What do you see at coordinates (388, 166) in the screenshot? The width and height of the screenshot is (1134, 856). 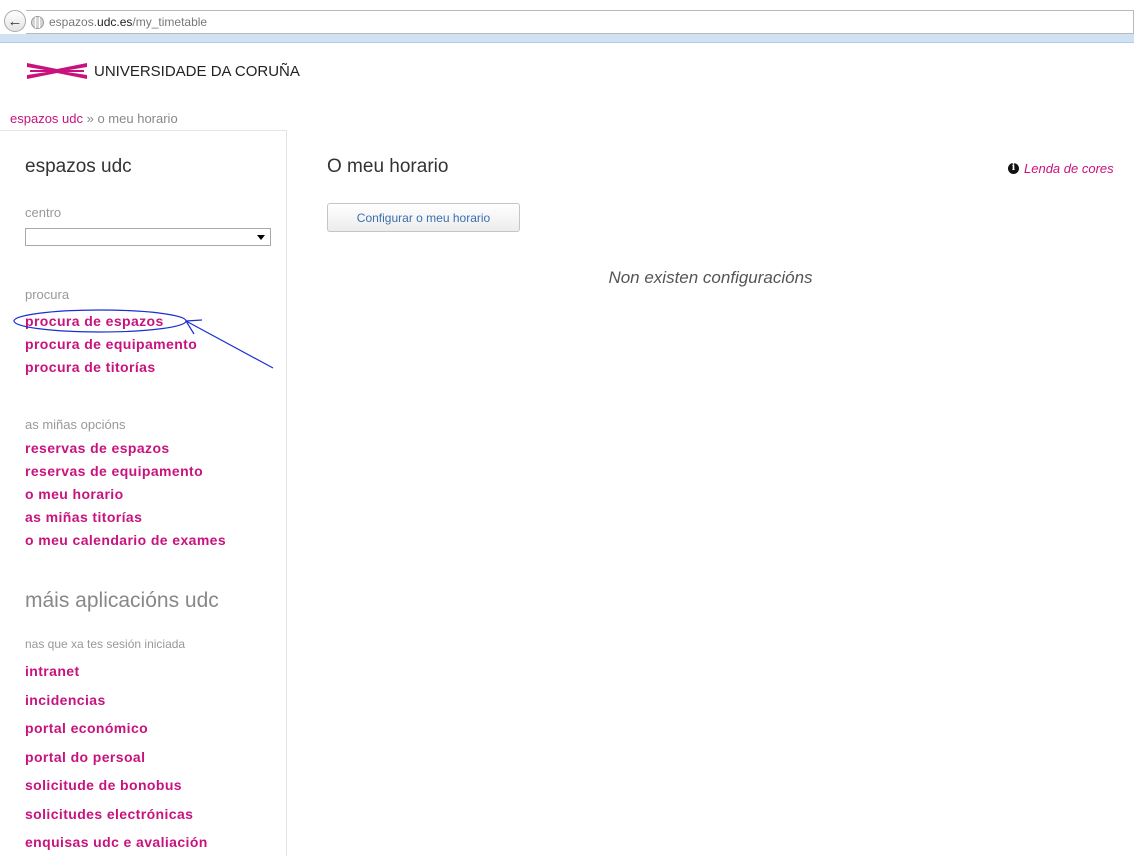 I see `page-title: O meu horario` at bounding box center [388, 166].